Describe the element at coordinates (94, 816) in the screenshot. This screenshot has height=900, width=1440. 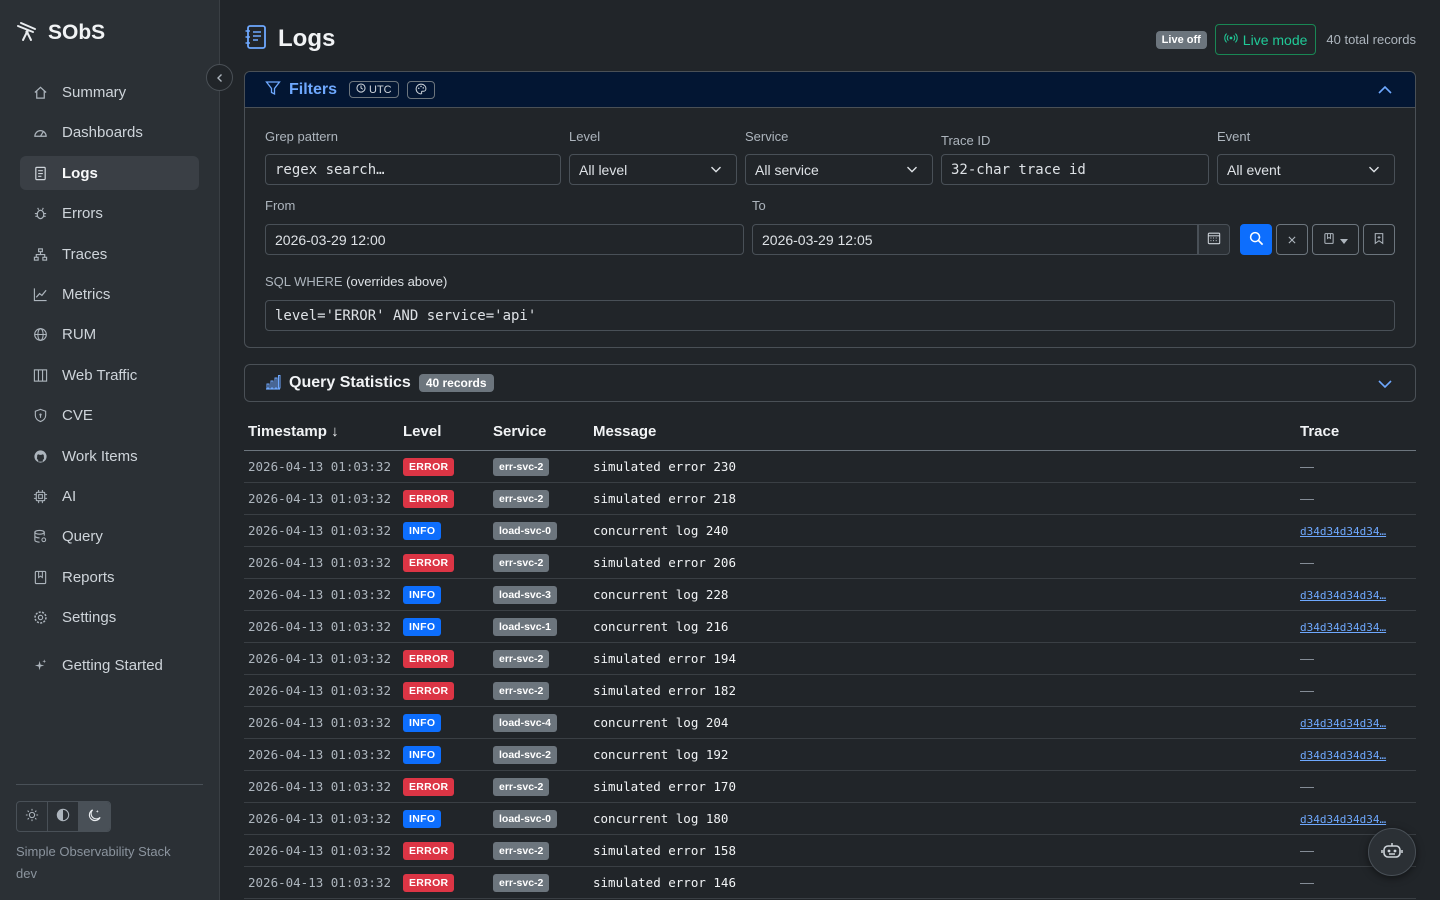
I see `theme-dark-button` at that location.